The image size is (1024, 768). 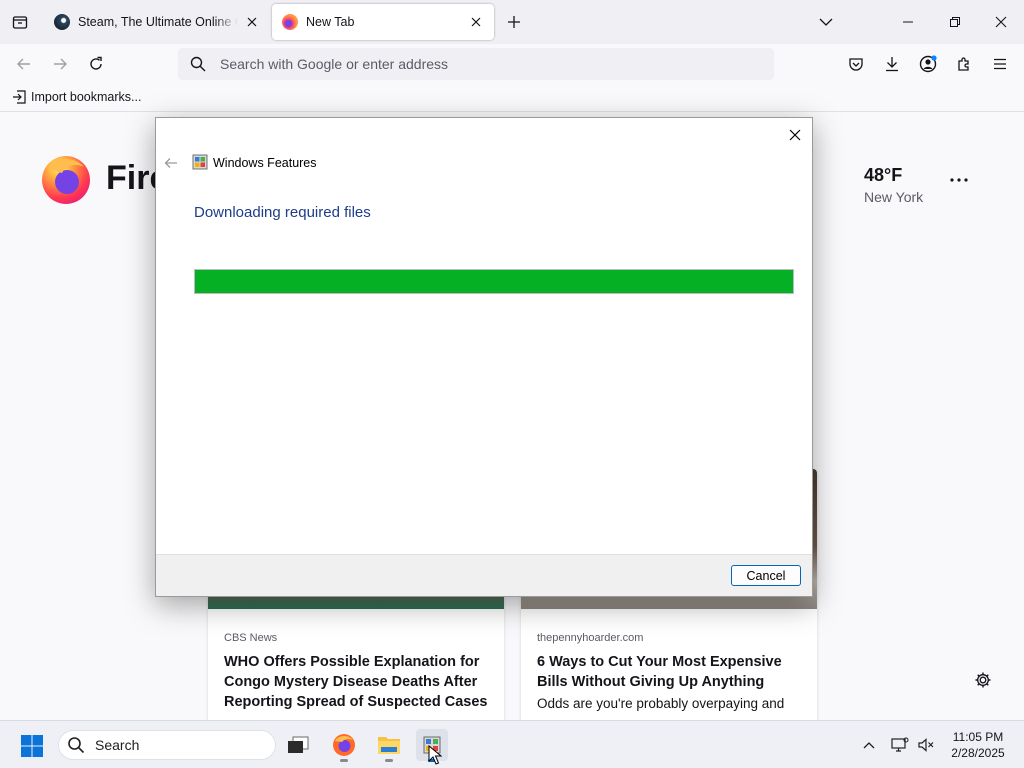 I want to click on app-menu-button, so click(x=1000, y=64).